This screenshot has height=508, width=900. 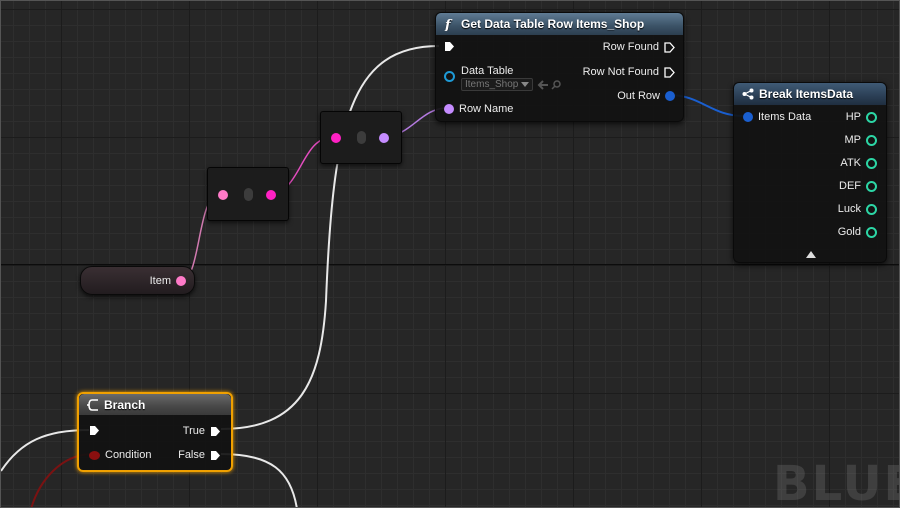 What do you see at coordinates (94, 455) in the screenshot?
I see `boolean-pin-icon` at bounding box center [94, 455].